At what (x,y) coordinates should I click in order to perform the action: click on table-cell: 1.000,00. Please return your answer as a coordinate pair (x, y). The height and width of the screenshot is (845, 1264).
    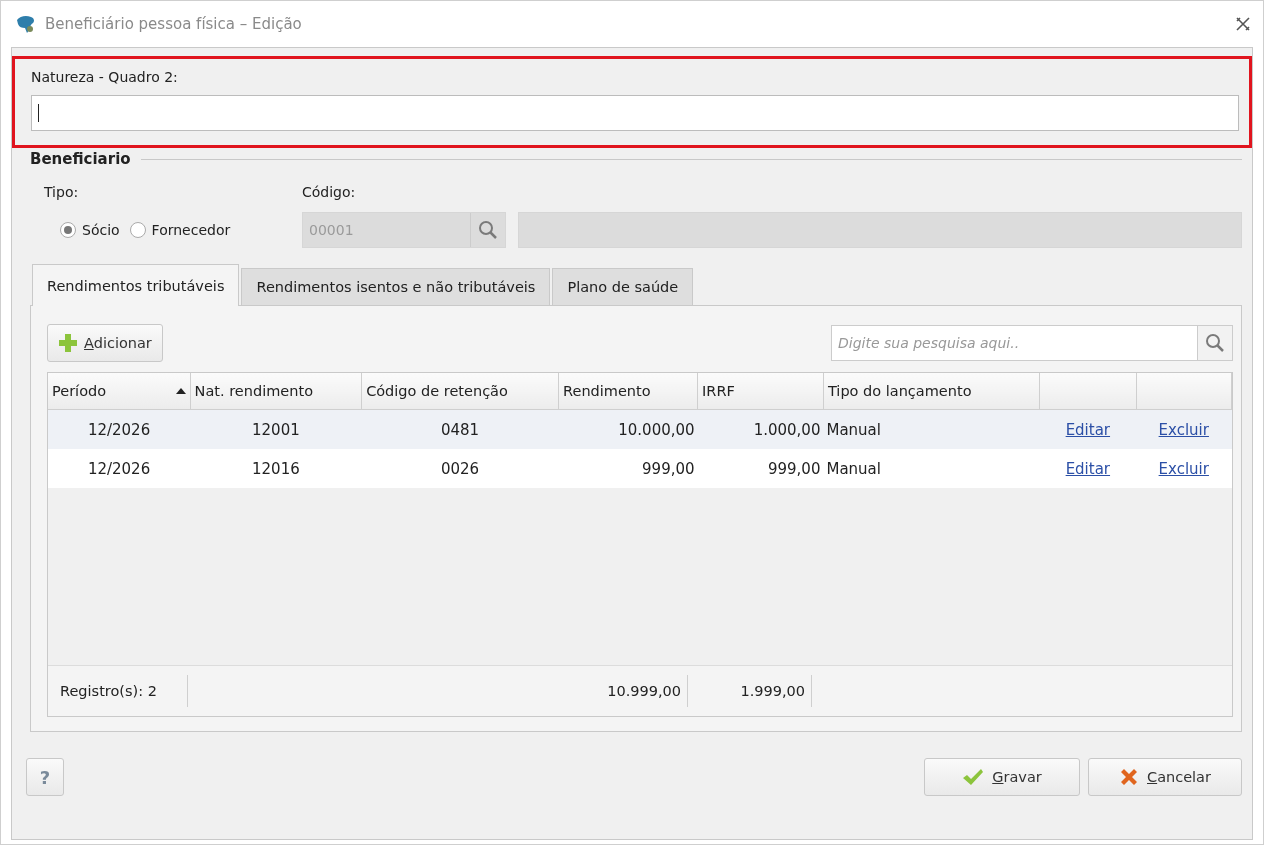
    Looking at the image, I should click on (760, 429).